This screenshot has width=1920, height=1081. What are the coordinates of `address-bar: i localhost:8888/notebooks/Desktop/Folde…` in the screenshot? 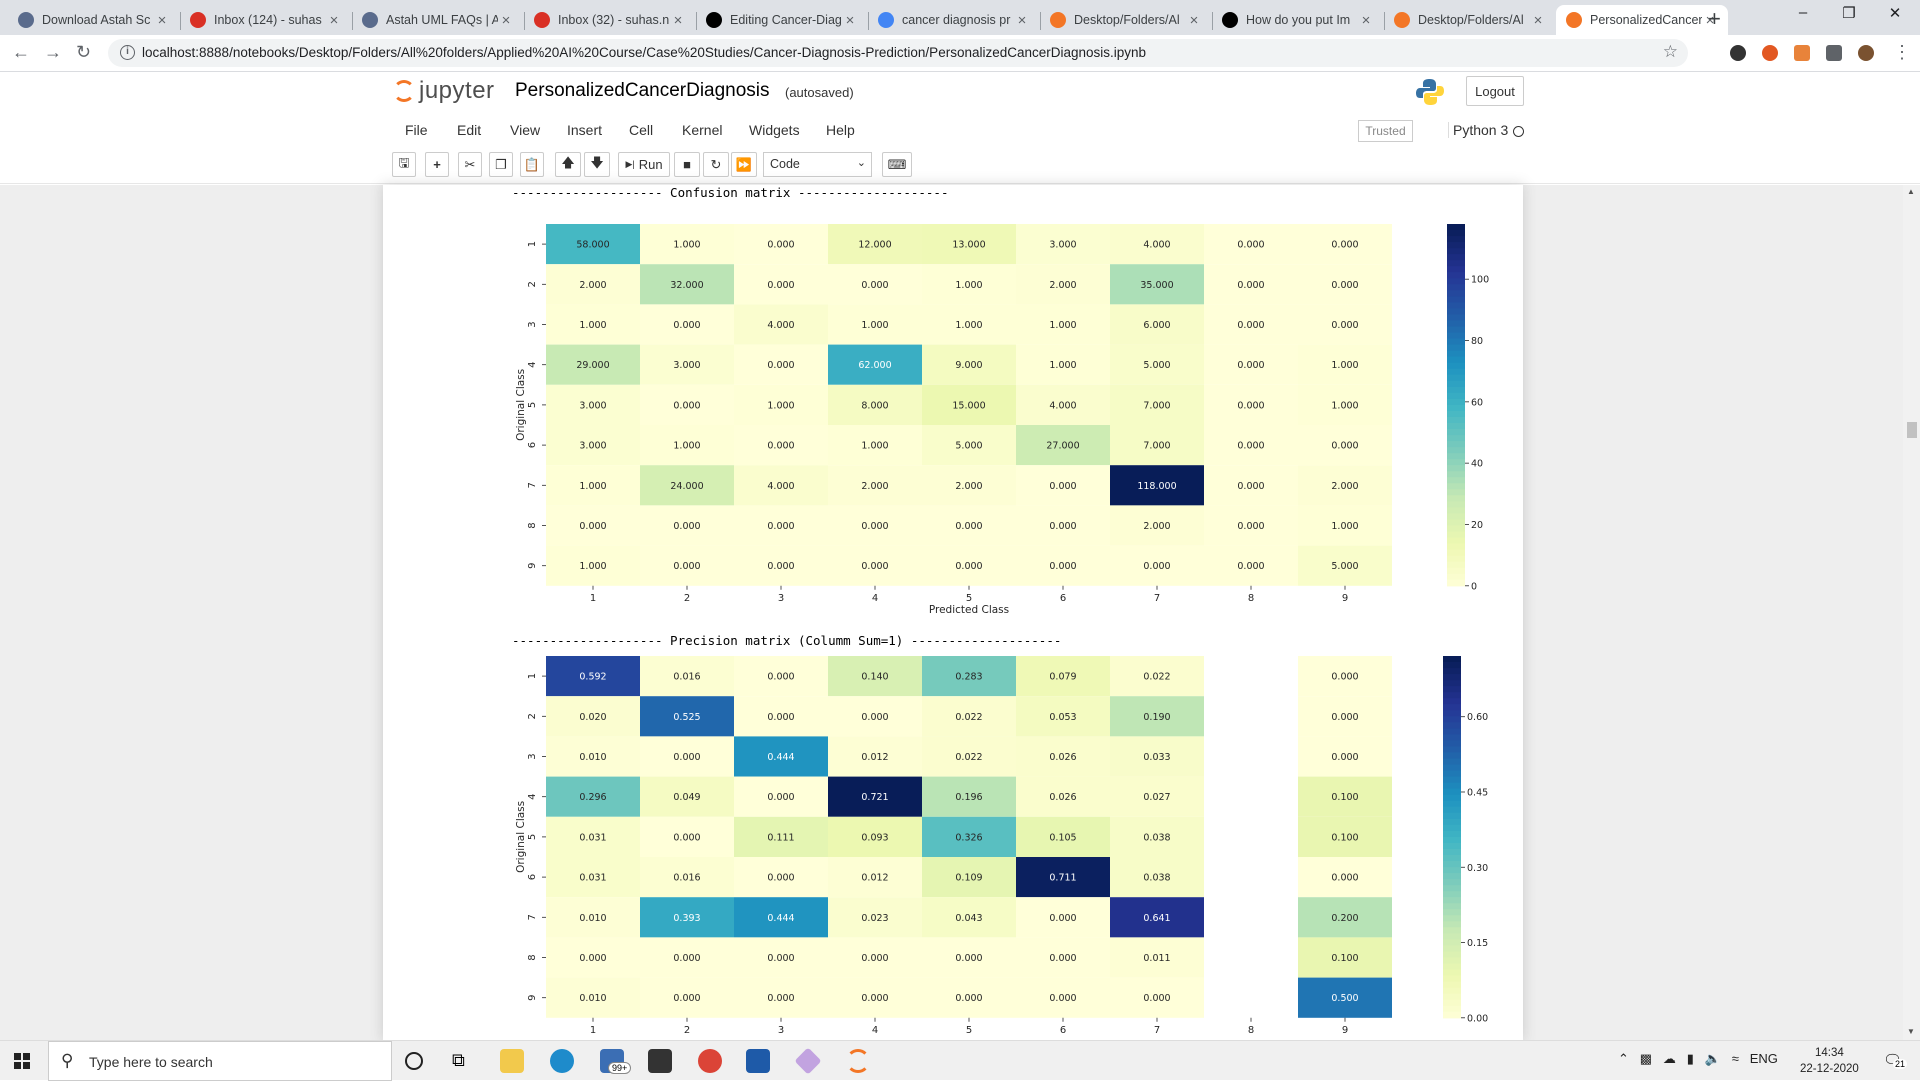 It's located at (898, 53).